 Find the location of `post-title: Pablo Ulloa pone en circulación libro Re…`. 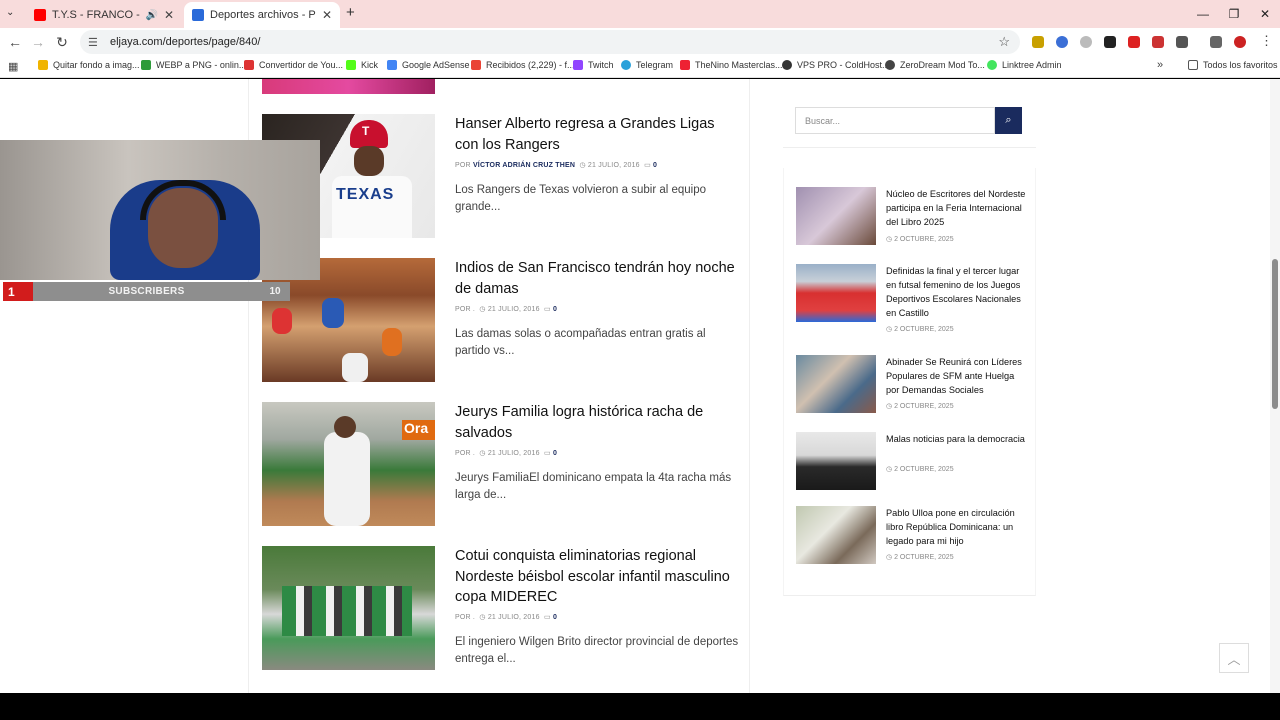

post-title: Pablo Ulloa pone en circulación libro Re… is located at coordinates (956, 527).